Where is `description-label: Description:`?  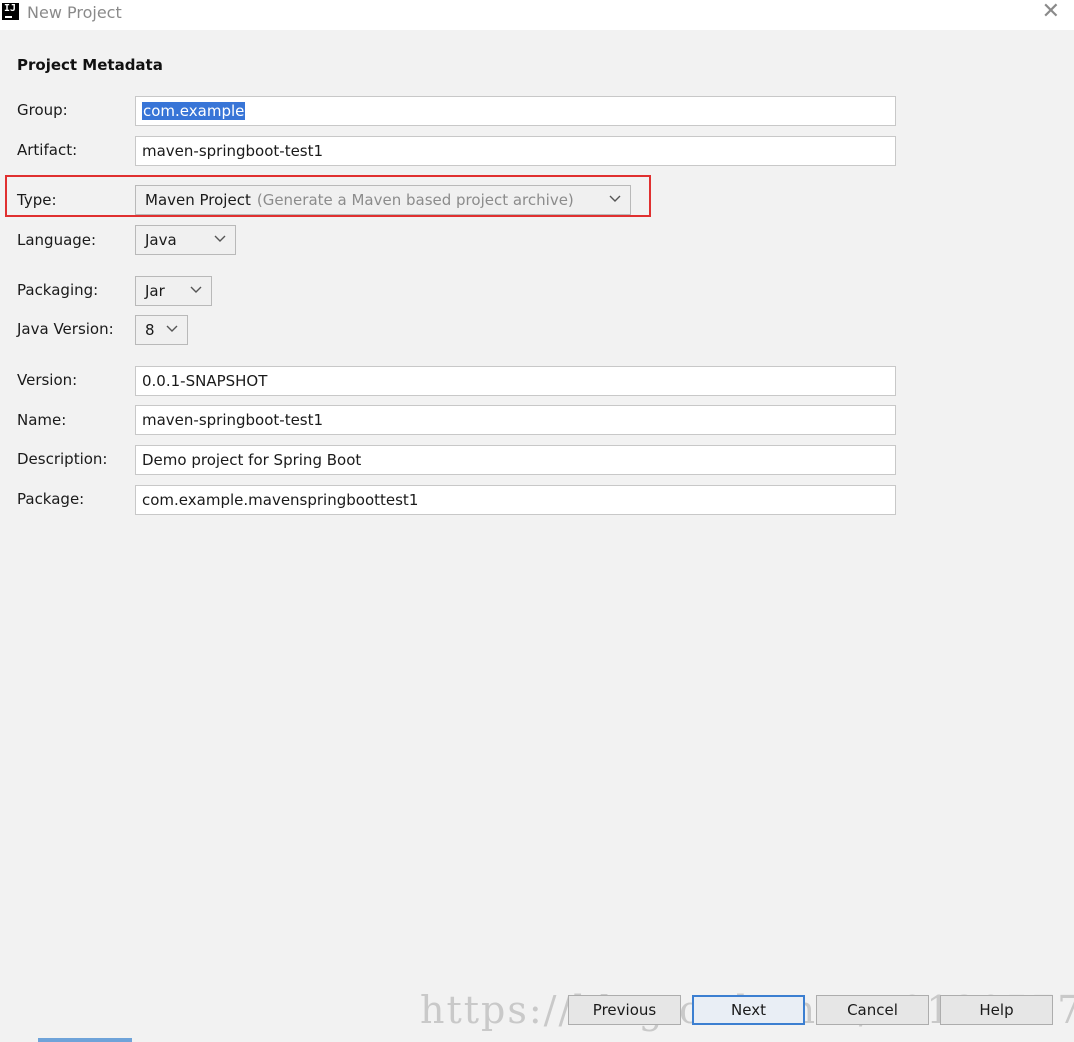
description-label: Description: is located at coordinates (62, 459).